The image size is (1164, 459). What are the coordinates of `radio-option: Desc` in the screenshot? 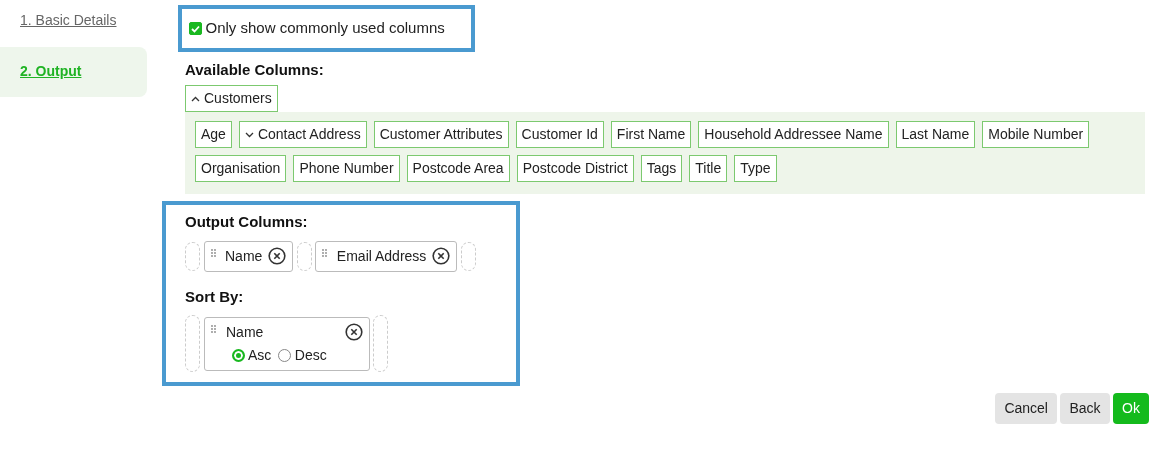 It's located at (302, 355).